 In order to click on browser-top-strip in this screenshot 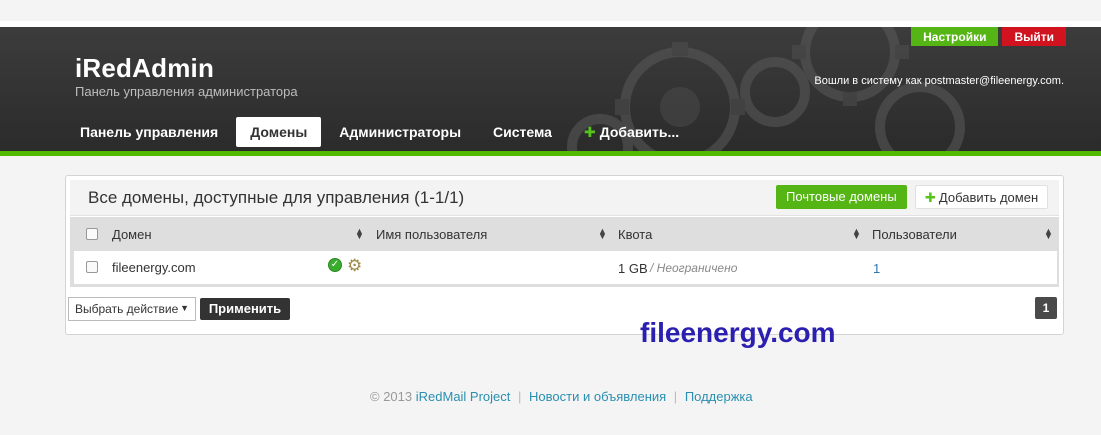, I will do `click(550, 10)`.